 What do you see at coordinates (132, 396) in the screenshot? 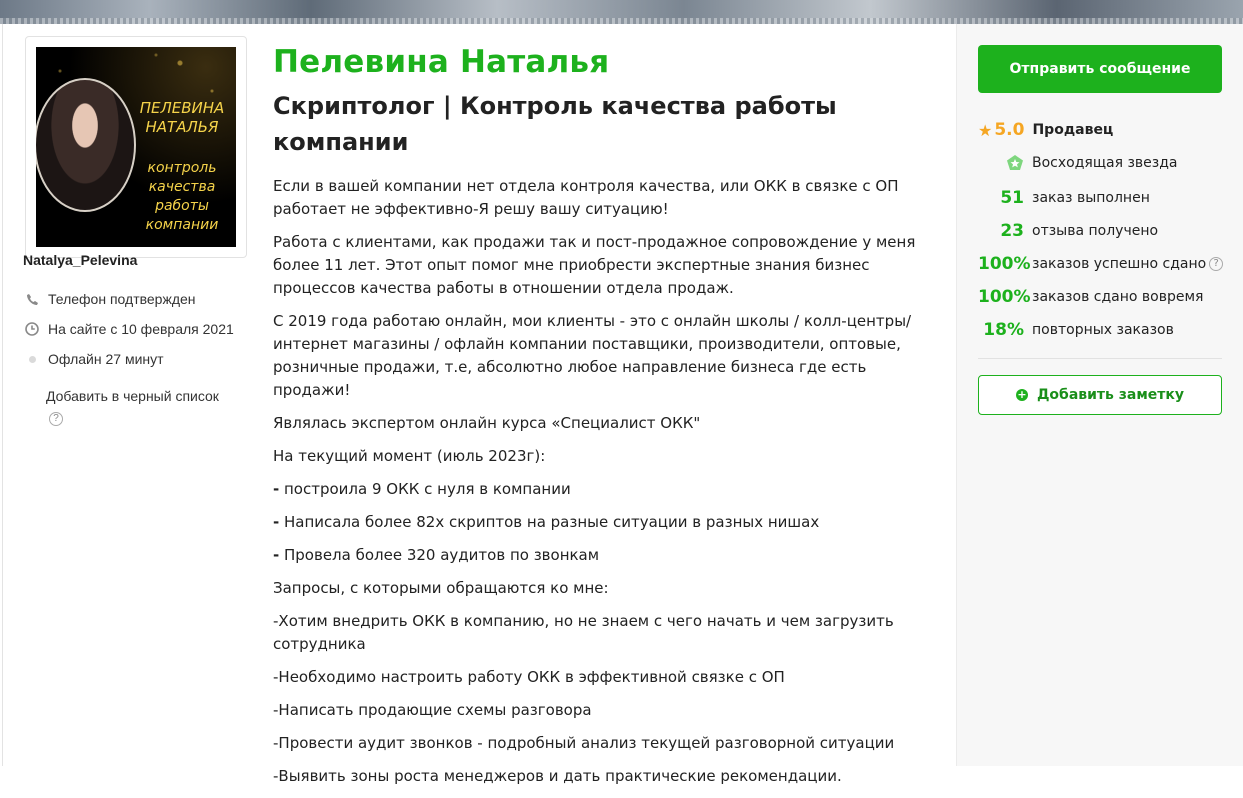
I see `blacklist-text: Добавить в черный список` at bounding box center [132, 396].